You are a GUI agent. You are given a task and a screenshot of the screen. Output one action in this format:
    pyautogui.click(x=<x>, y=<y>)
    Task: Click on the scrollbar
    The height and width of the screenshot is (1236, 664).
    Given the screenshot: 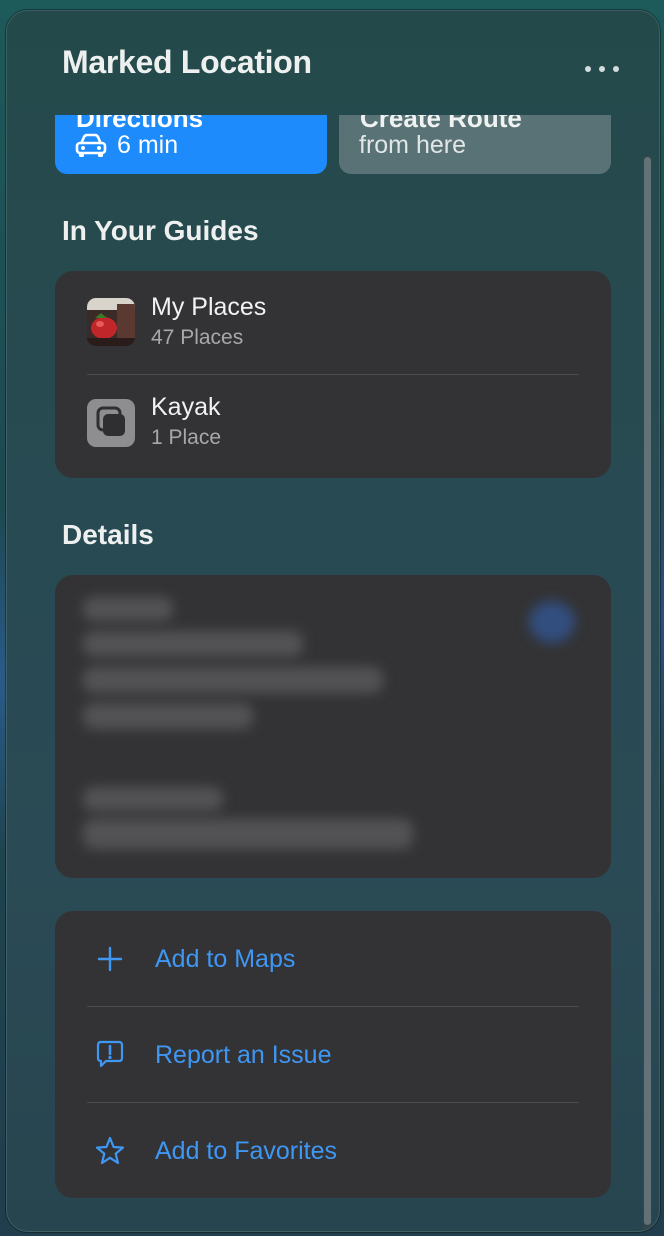 What is the action you would take?
    pyautogui.click(x=647, y=693)
    